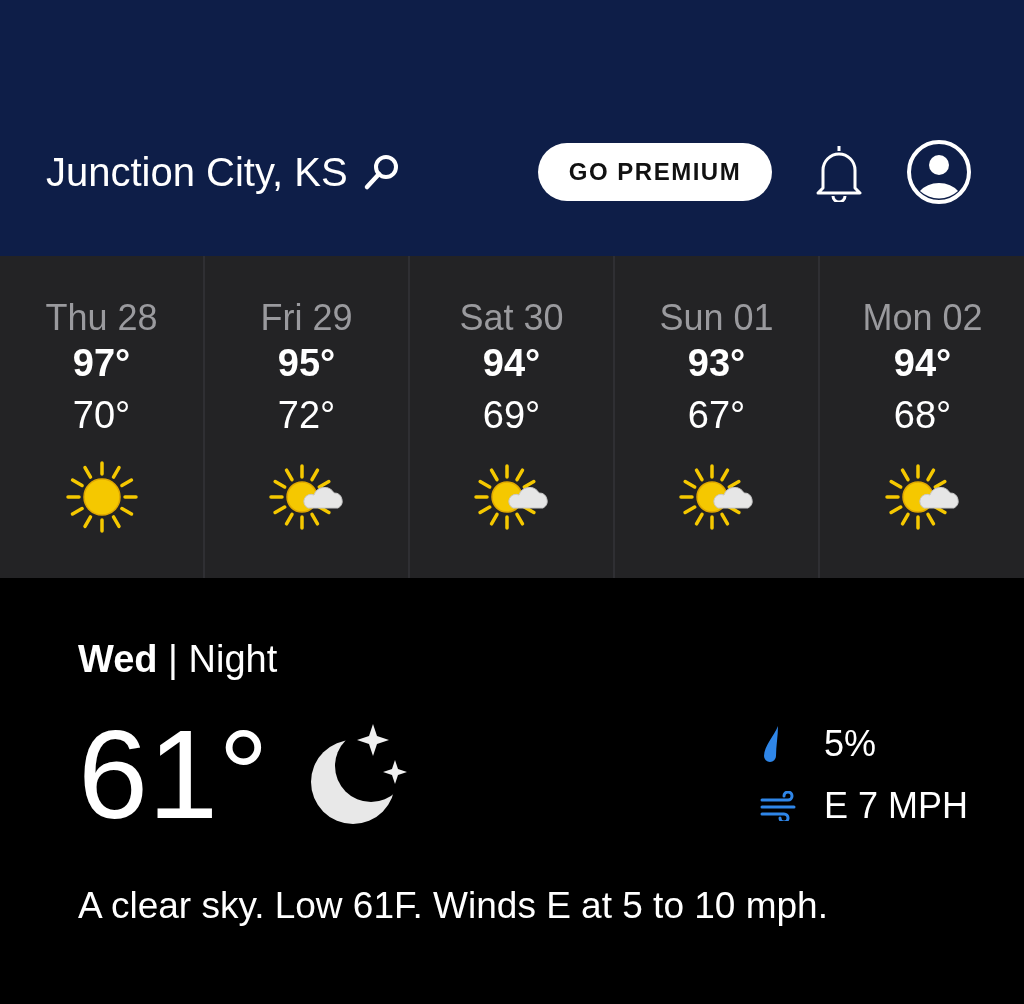  What do you see at coordinates (173, 775) in the screenshot?
I see `current-temperature: 61°` at bounding box center [173, 775].